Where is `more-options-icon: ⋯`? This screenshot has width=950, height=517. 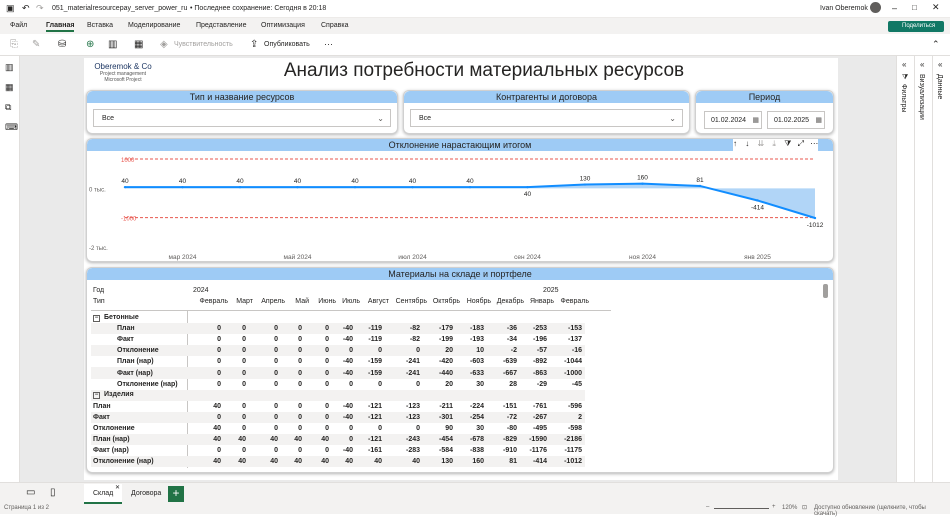
more-options-icon: ⋯ is located at coordinates (814, 143).